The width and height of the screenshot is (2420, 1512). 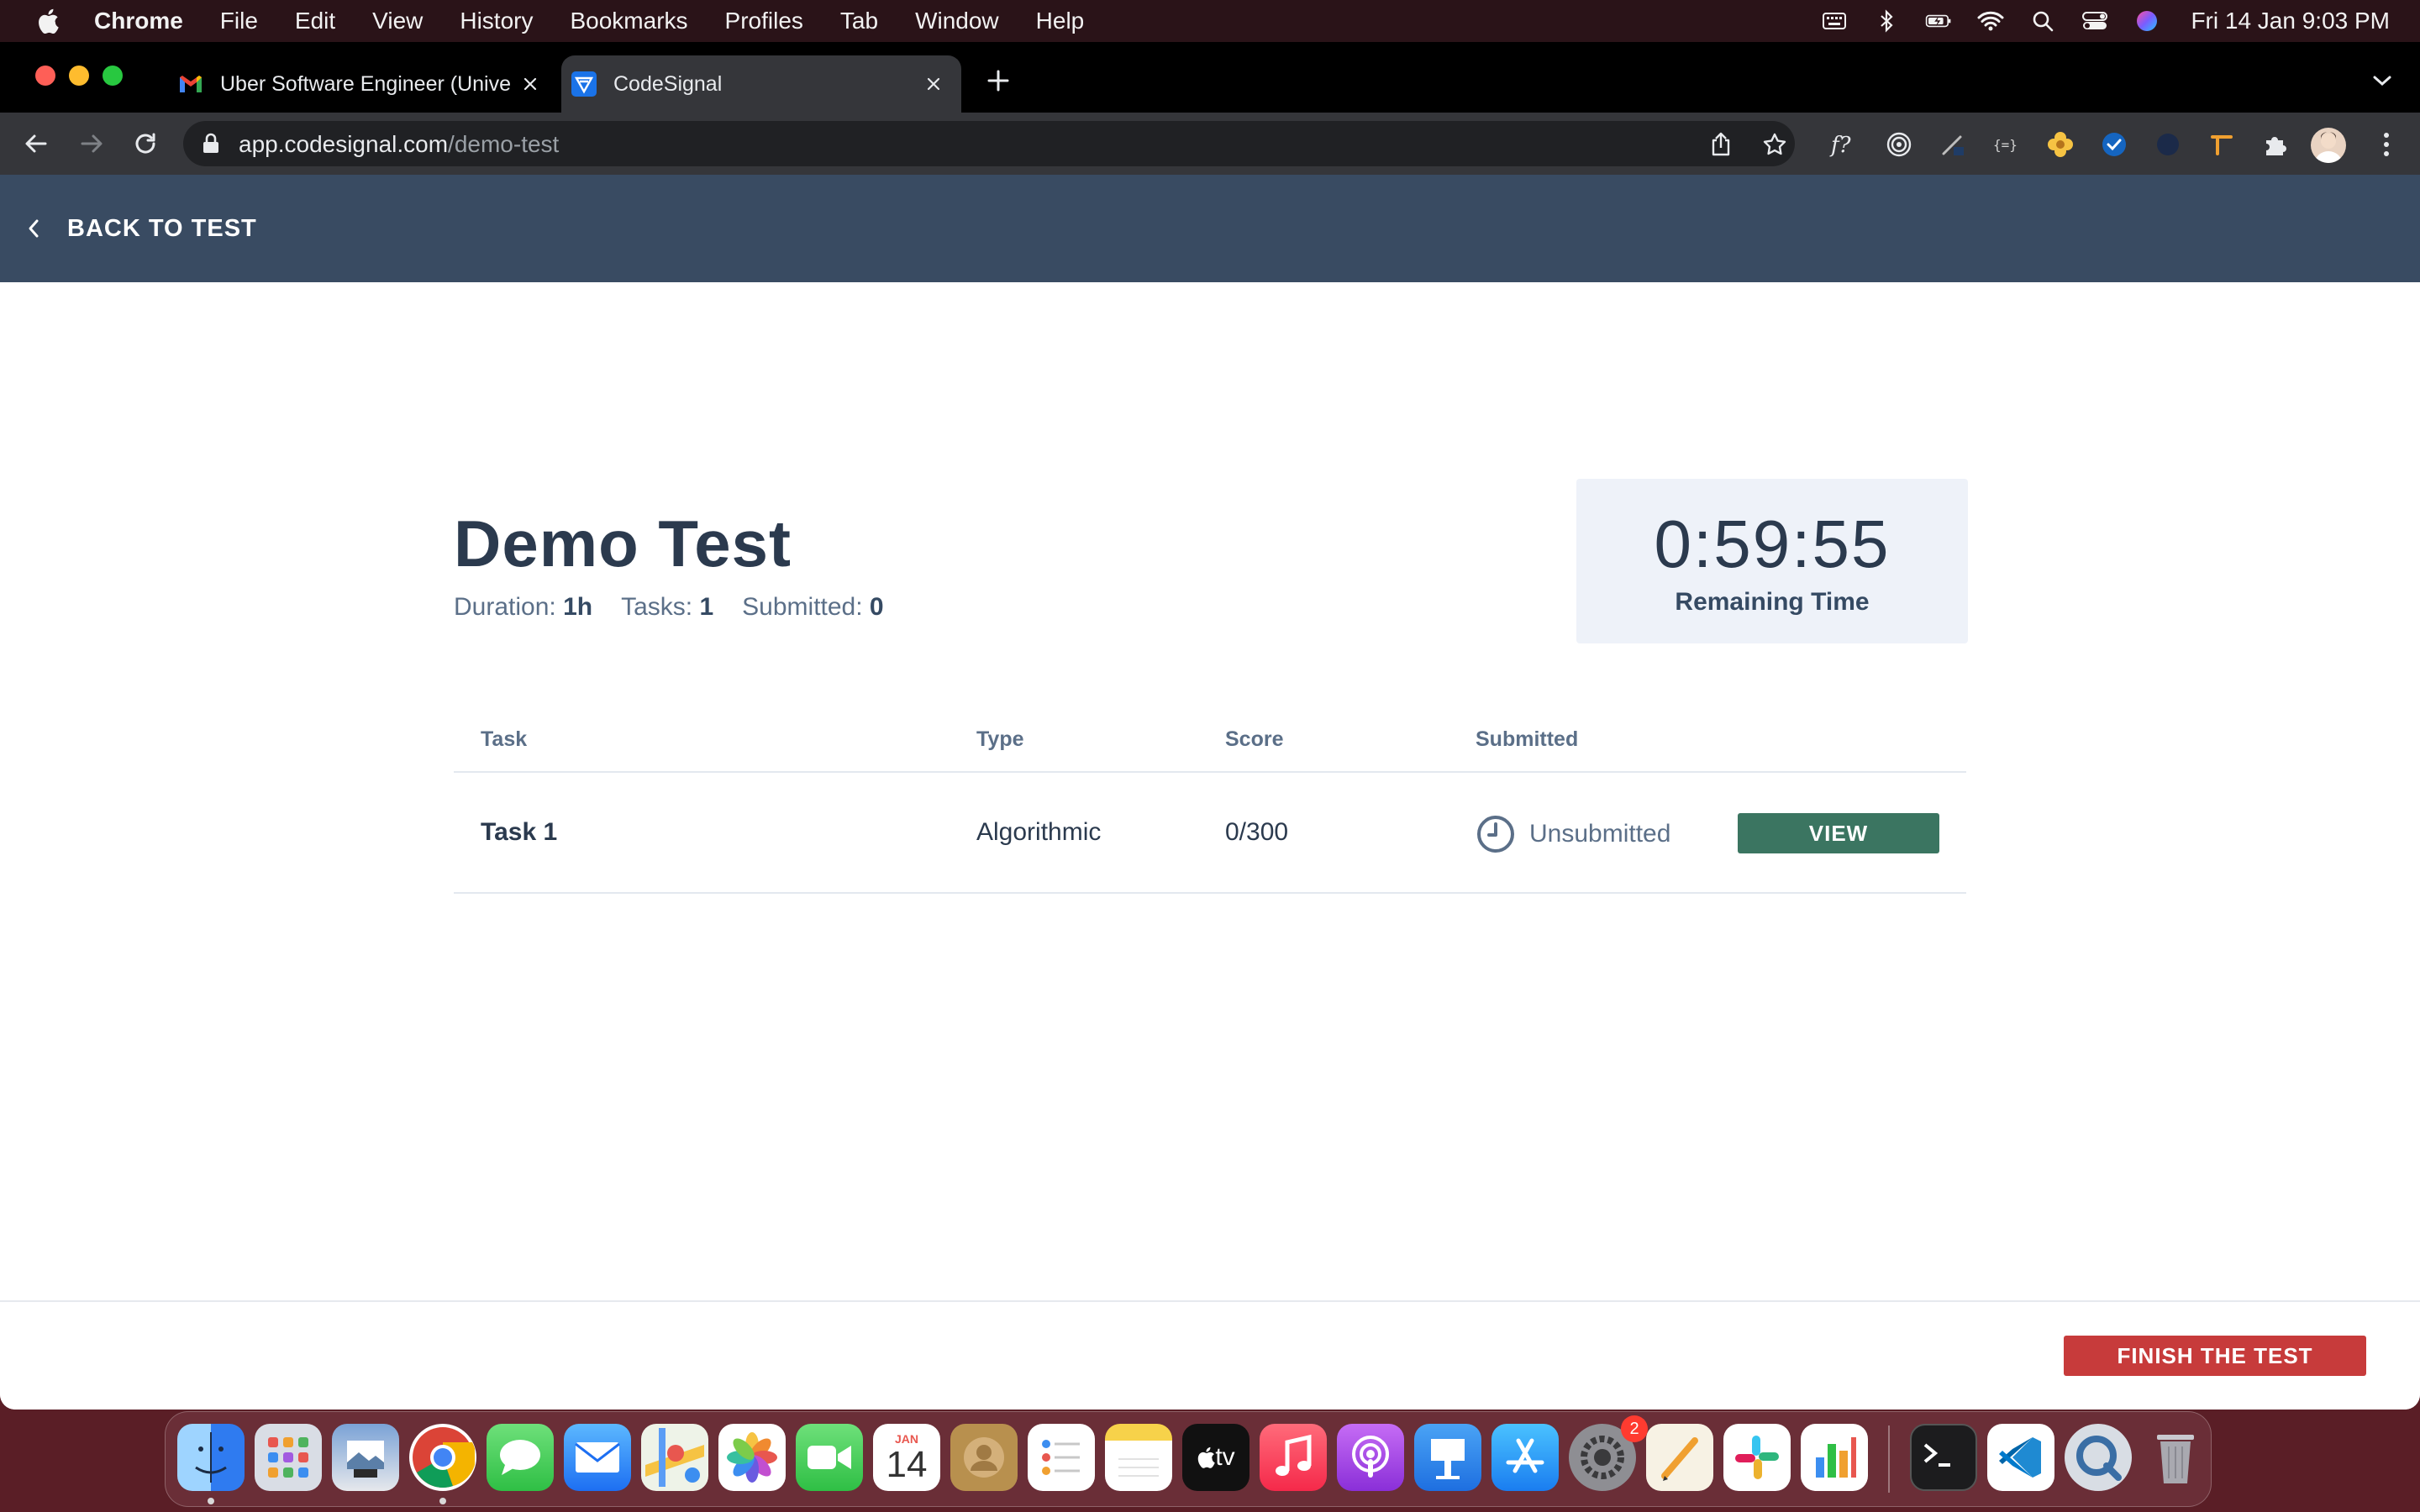 I want to click on notes-icon, so click(x=1138, y=1457).